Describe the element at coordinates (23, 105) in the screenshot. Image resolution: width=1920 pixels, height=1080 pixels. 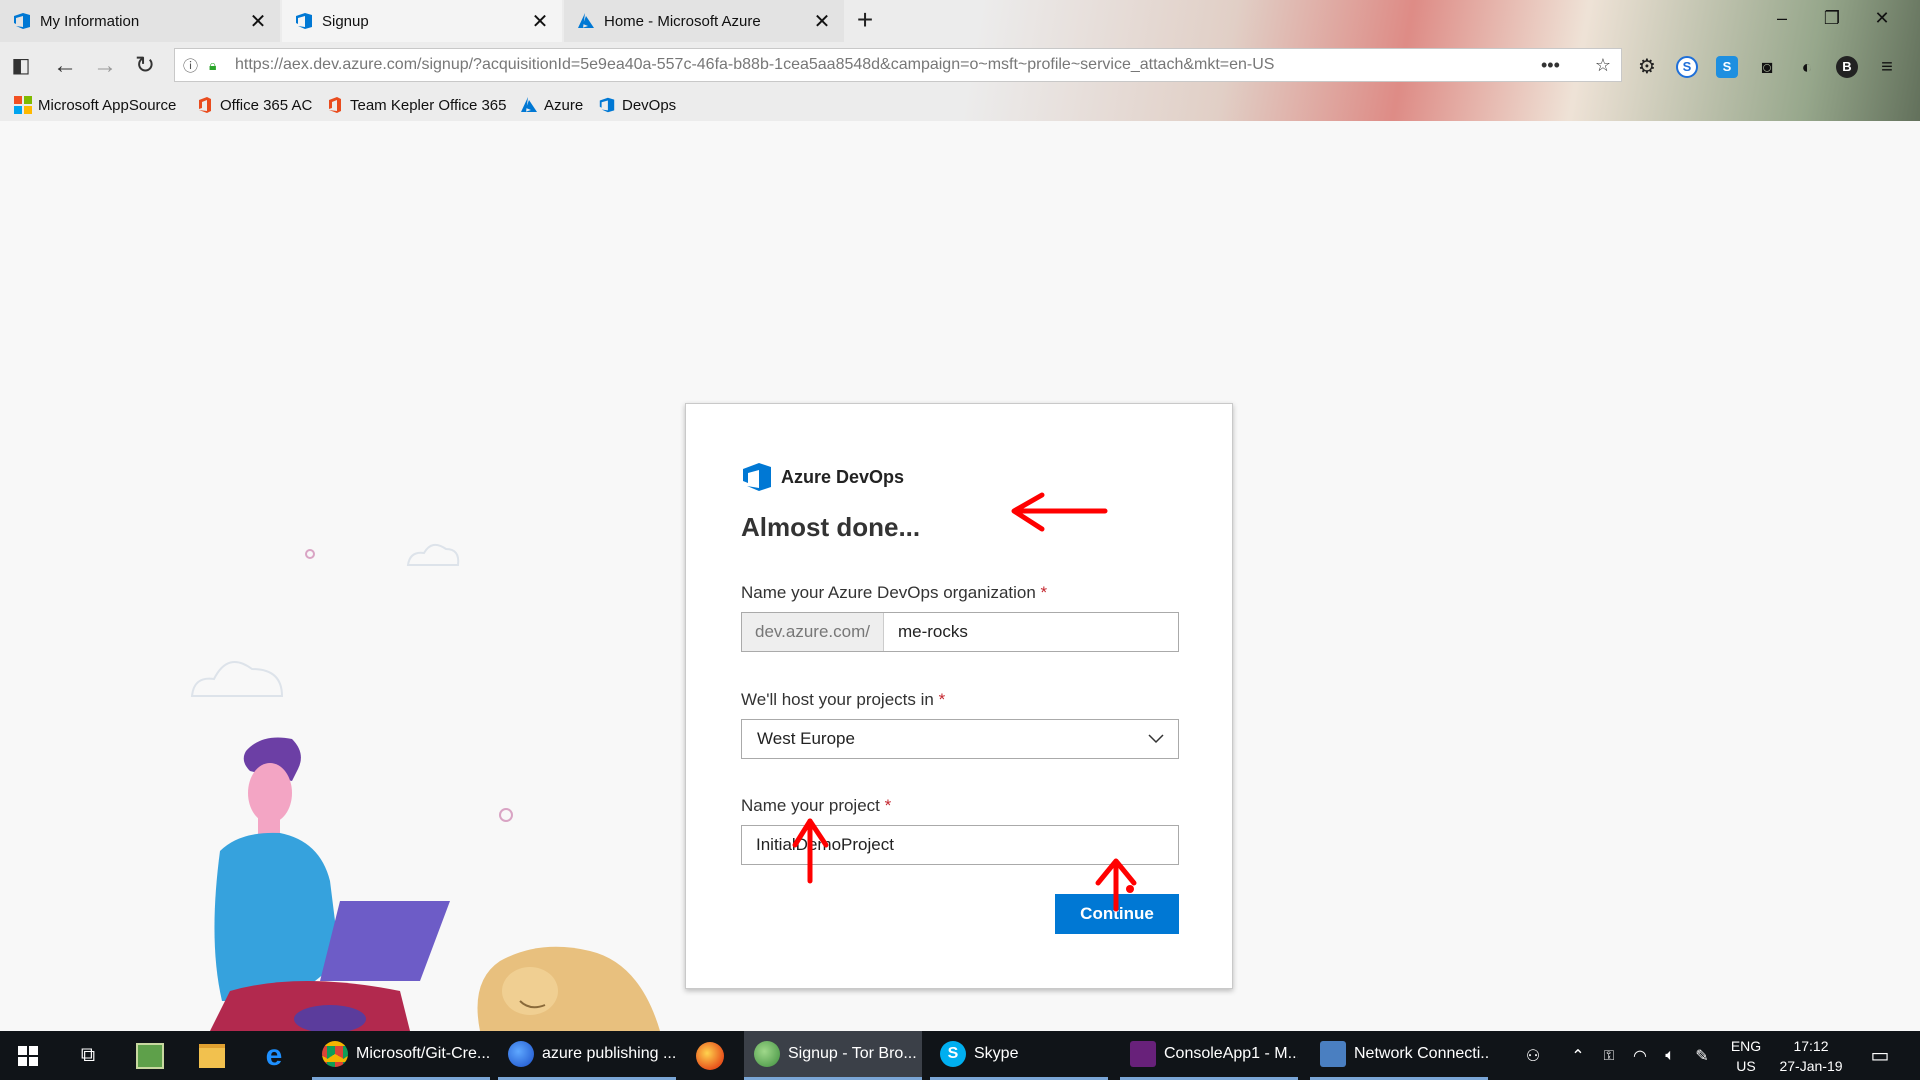
I see `microsoft-logo-icon` at that location.